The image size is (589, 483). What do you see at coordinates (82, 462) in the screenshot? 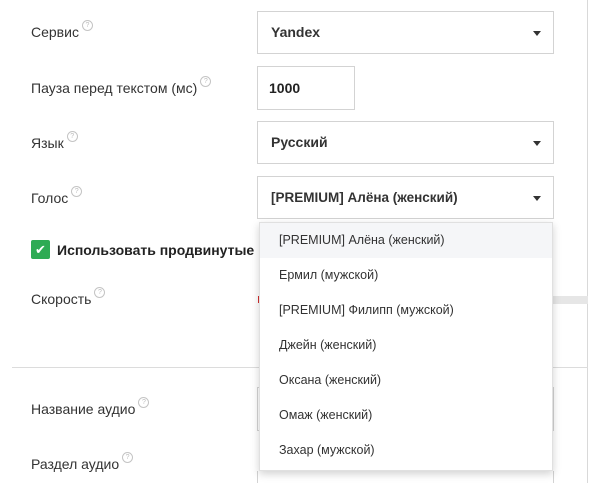
I see `audio-section-label: Раздел аудио?` at bounding box center [82, 462].